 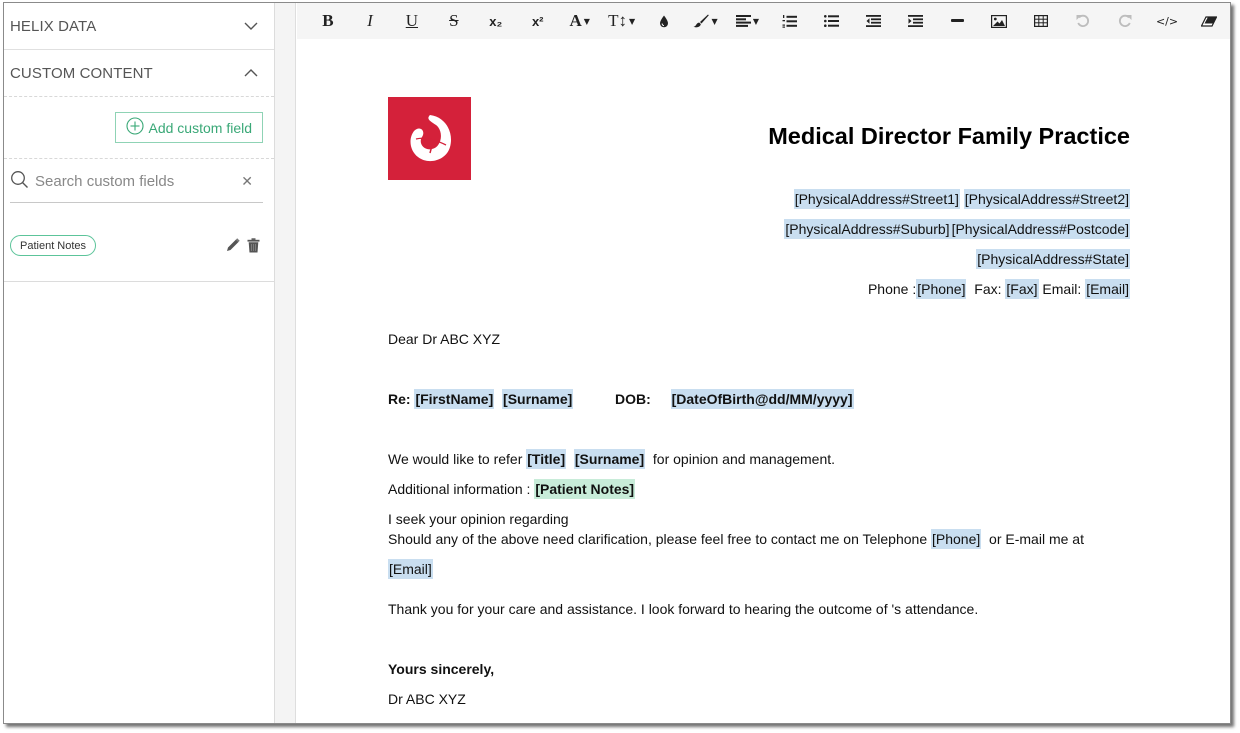 What do you see at coordinates (512, 489) in the screenshot?
I see `additional-info-line: Additional information : [Patient Notes]` at bounding box center [512, 489].